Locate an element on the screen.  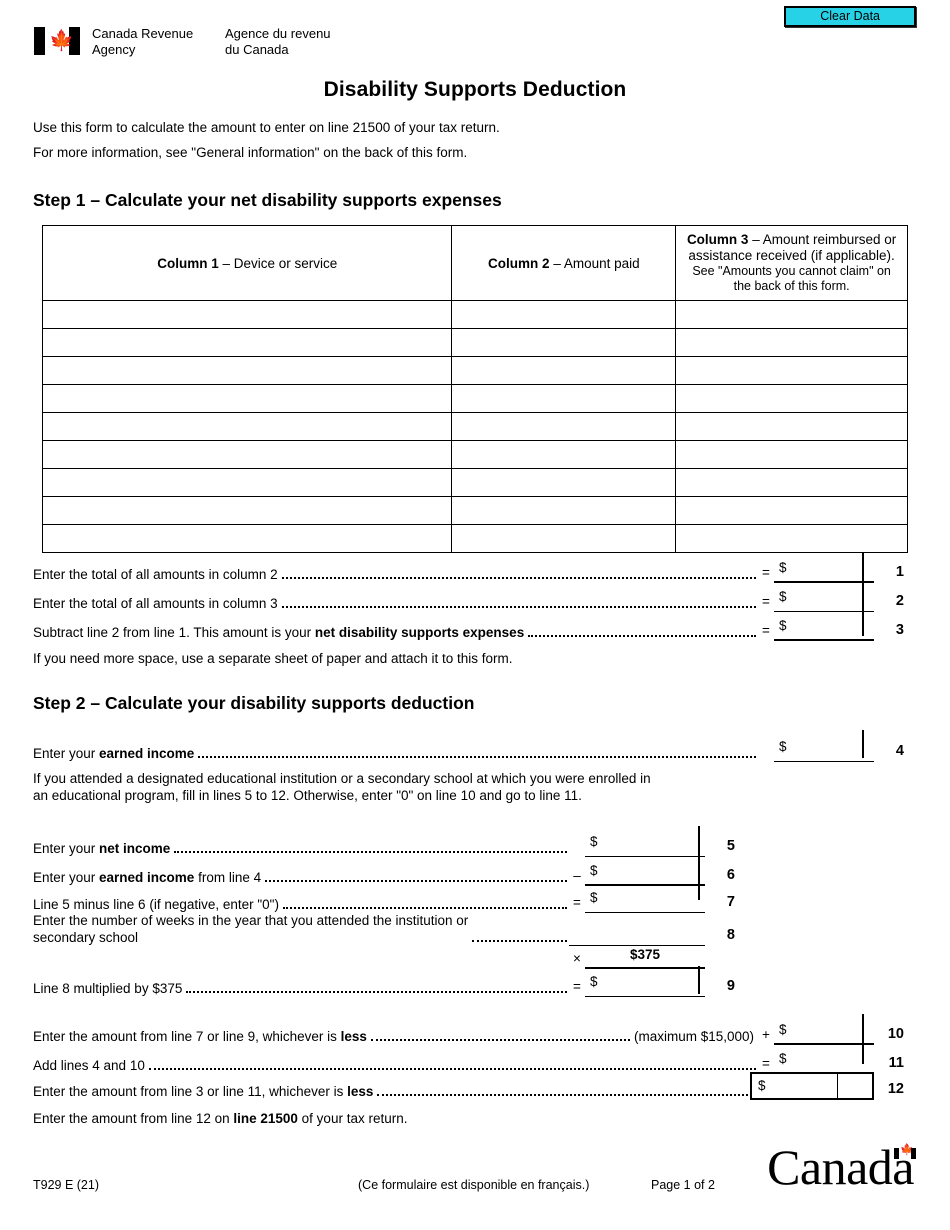
line-1-number: 1 is located at coordinates (899, 572).